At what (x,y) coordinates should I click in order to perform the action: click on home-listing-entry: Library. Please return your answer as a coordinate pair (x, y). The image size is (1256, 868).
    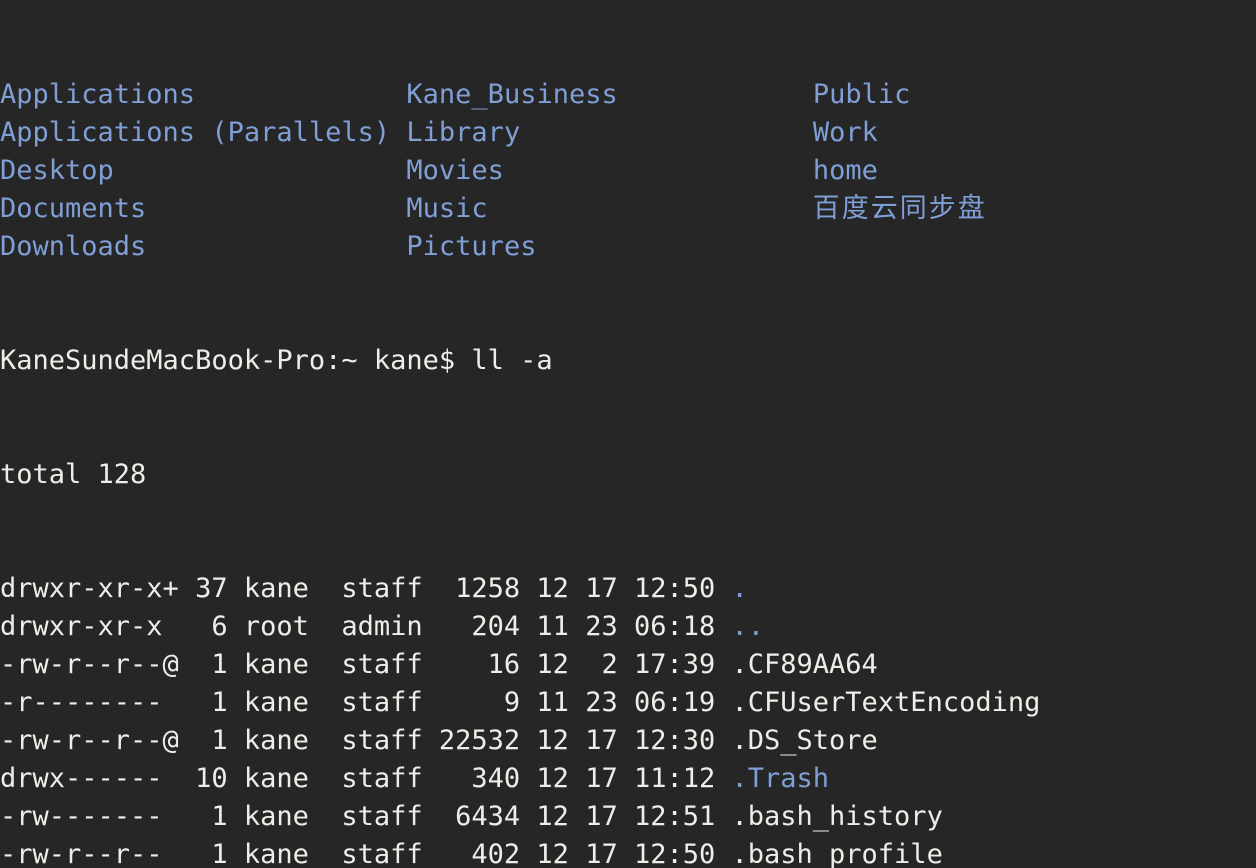
    Looking at the image, I should click on (463, 132).